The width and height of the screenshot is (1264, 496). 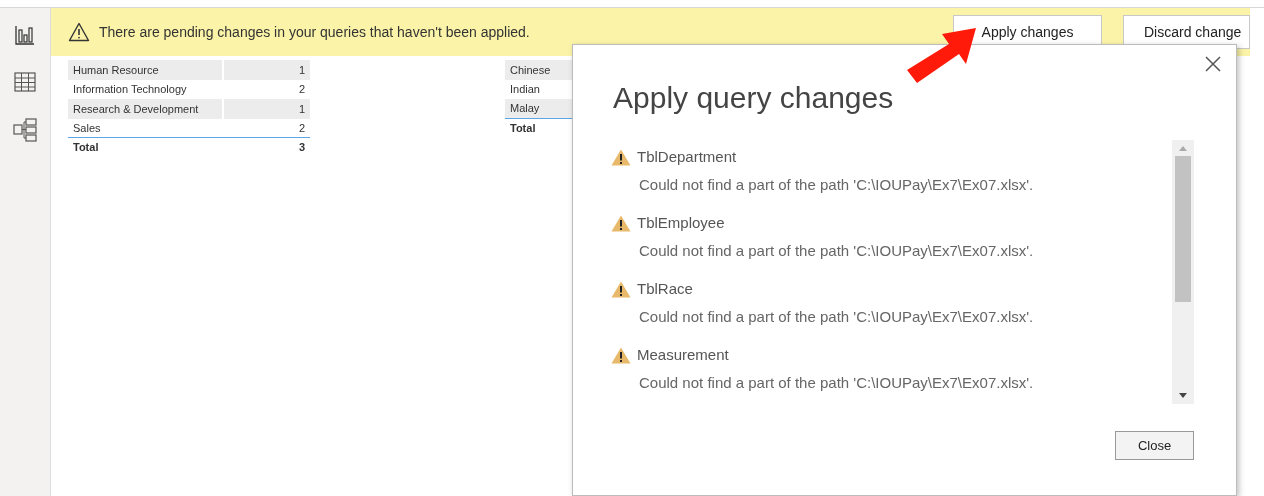 I want to click on table-cell: Chinese, so click(x=538, y=70).